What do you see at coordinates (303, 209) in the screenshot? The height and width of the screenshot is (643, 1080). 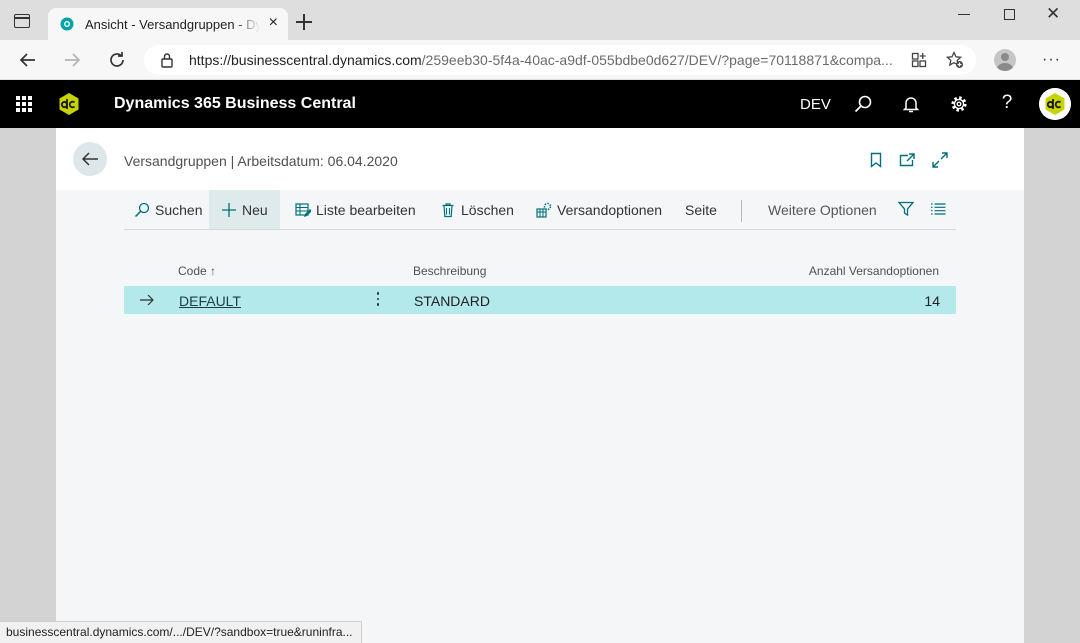 I see `edit-list-icon` at bounding box center [303, 209].